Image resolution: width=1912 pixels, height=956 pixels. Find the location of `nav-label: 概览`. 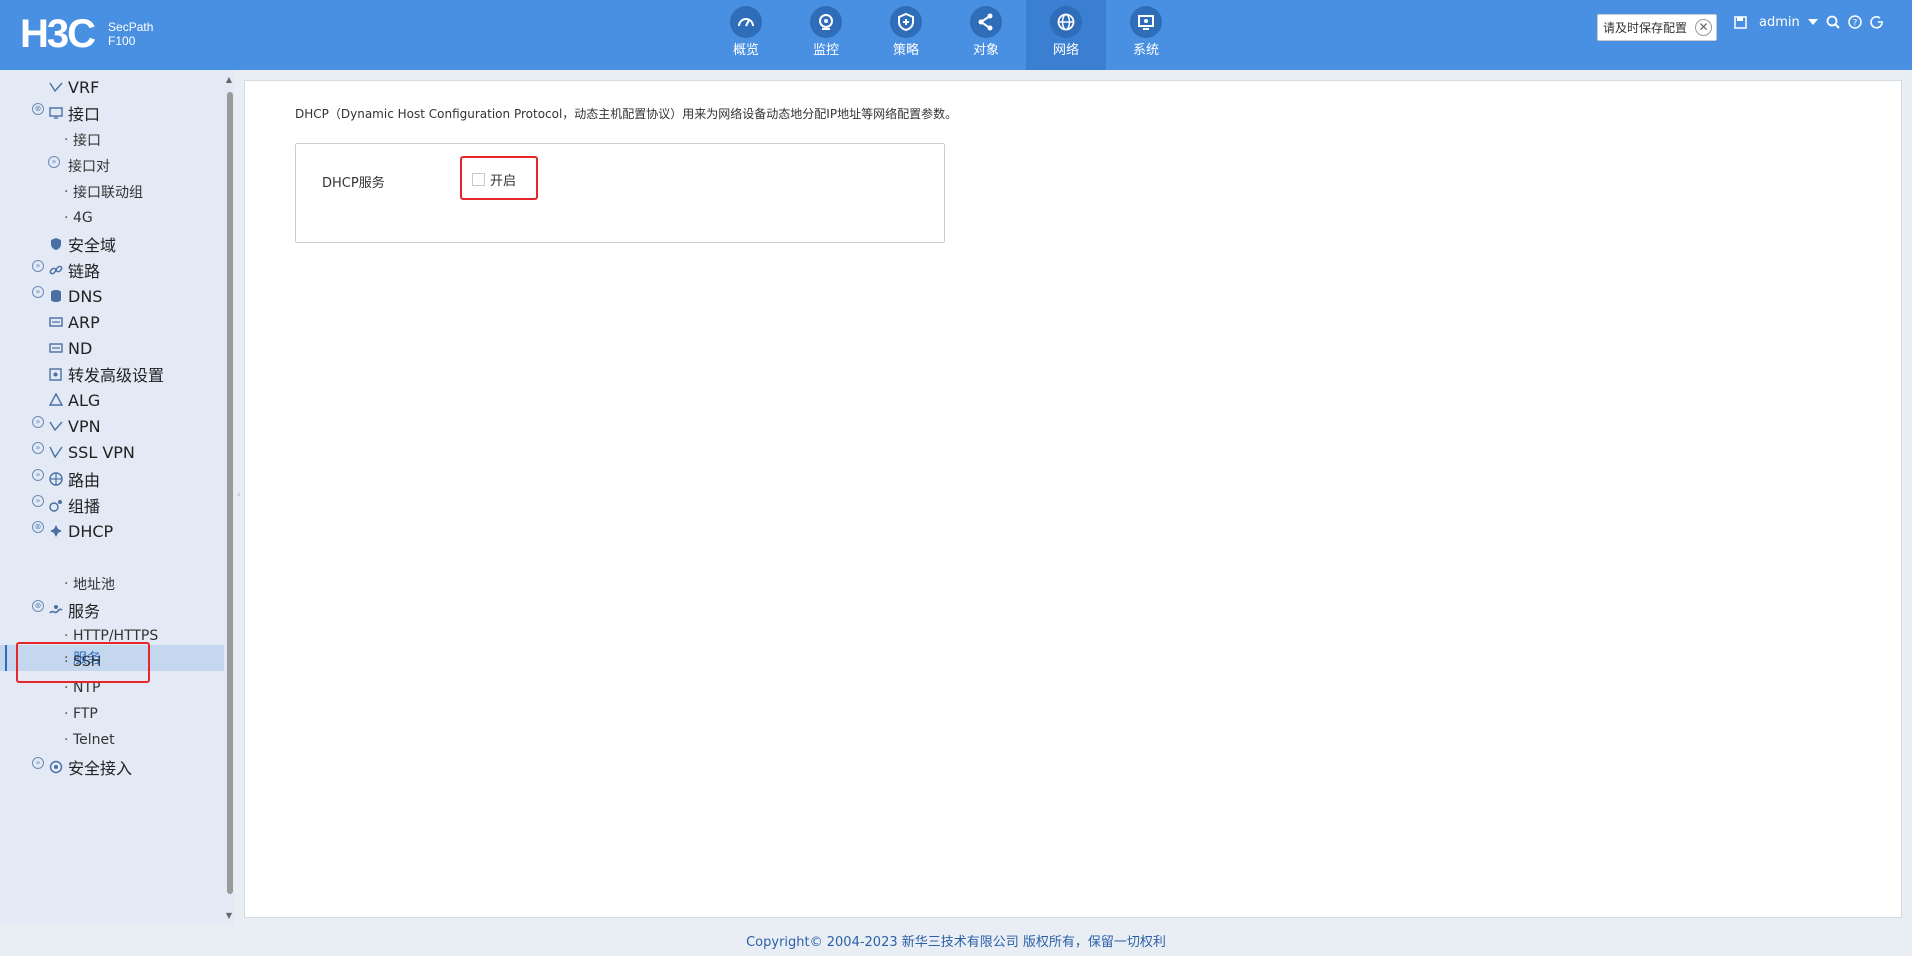

nav-label: 概览 is located at coordinates (745, 50).